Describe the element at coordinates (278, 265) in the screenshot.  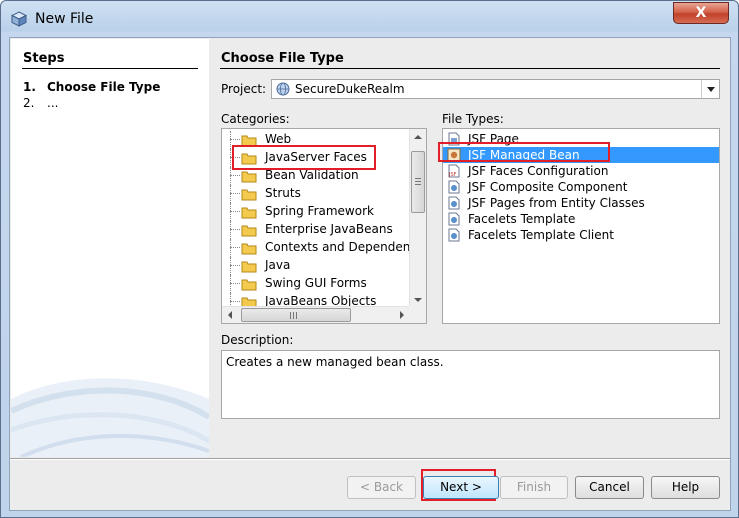
I see `category-label: Java` at that location.